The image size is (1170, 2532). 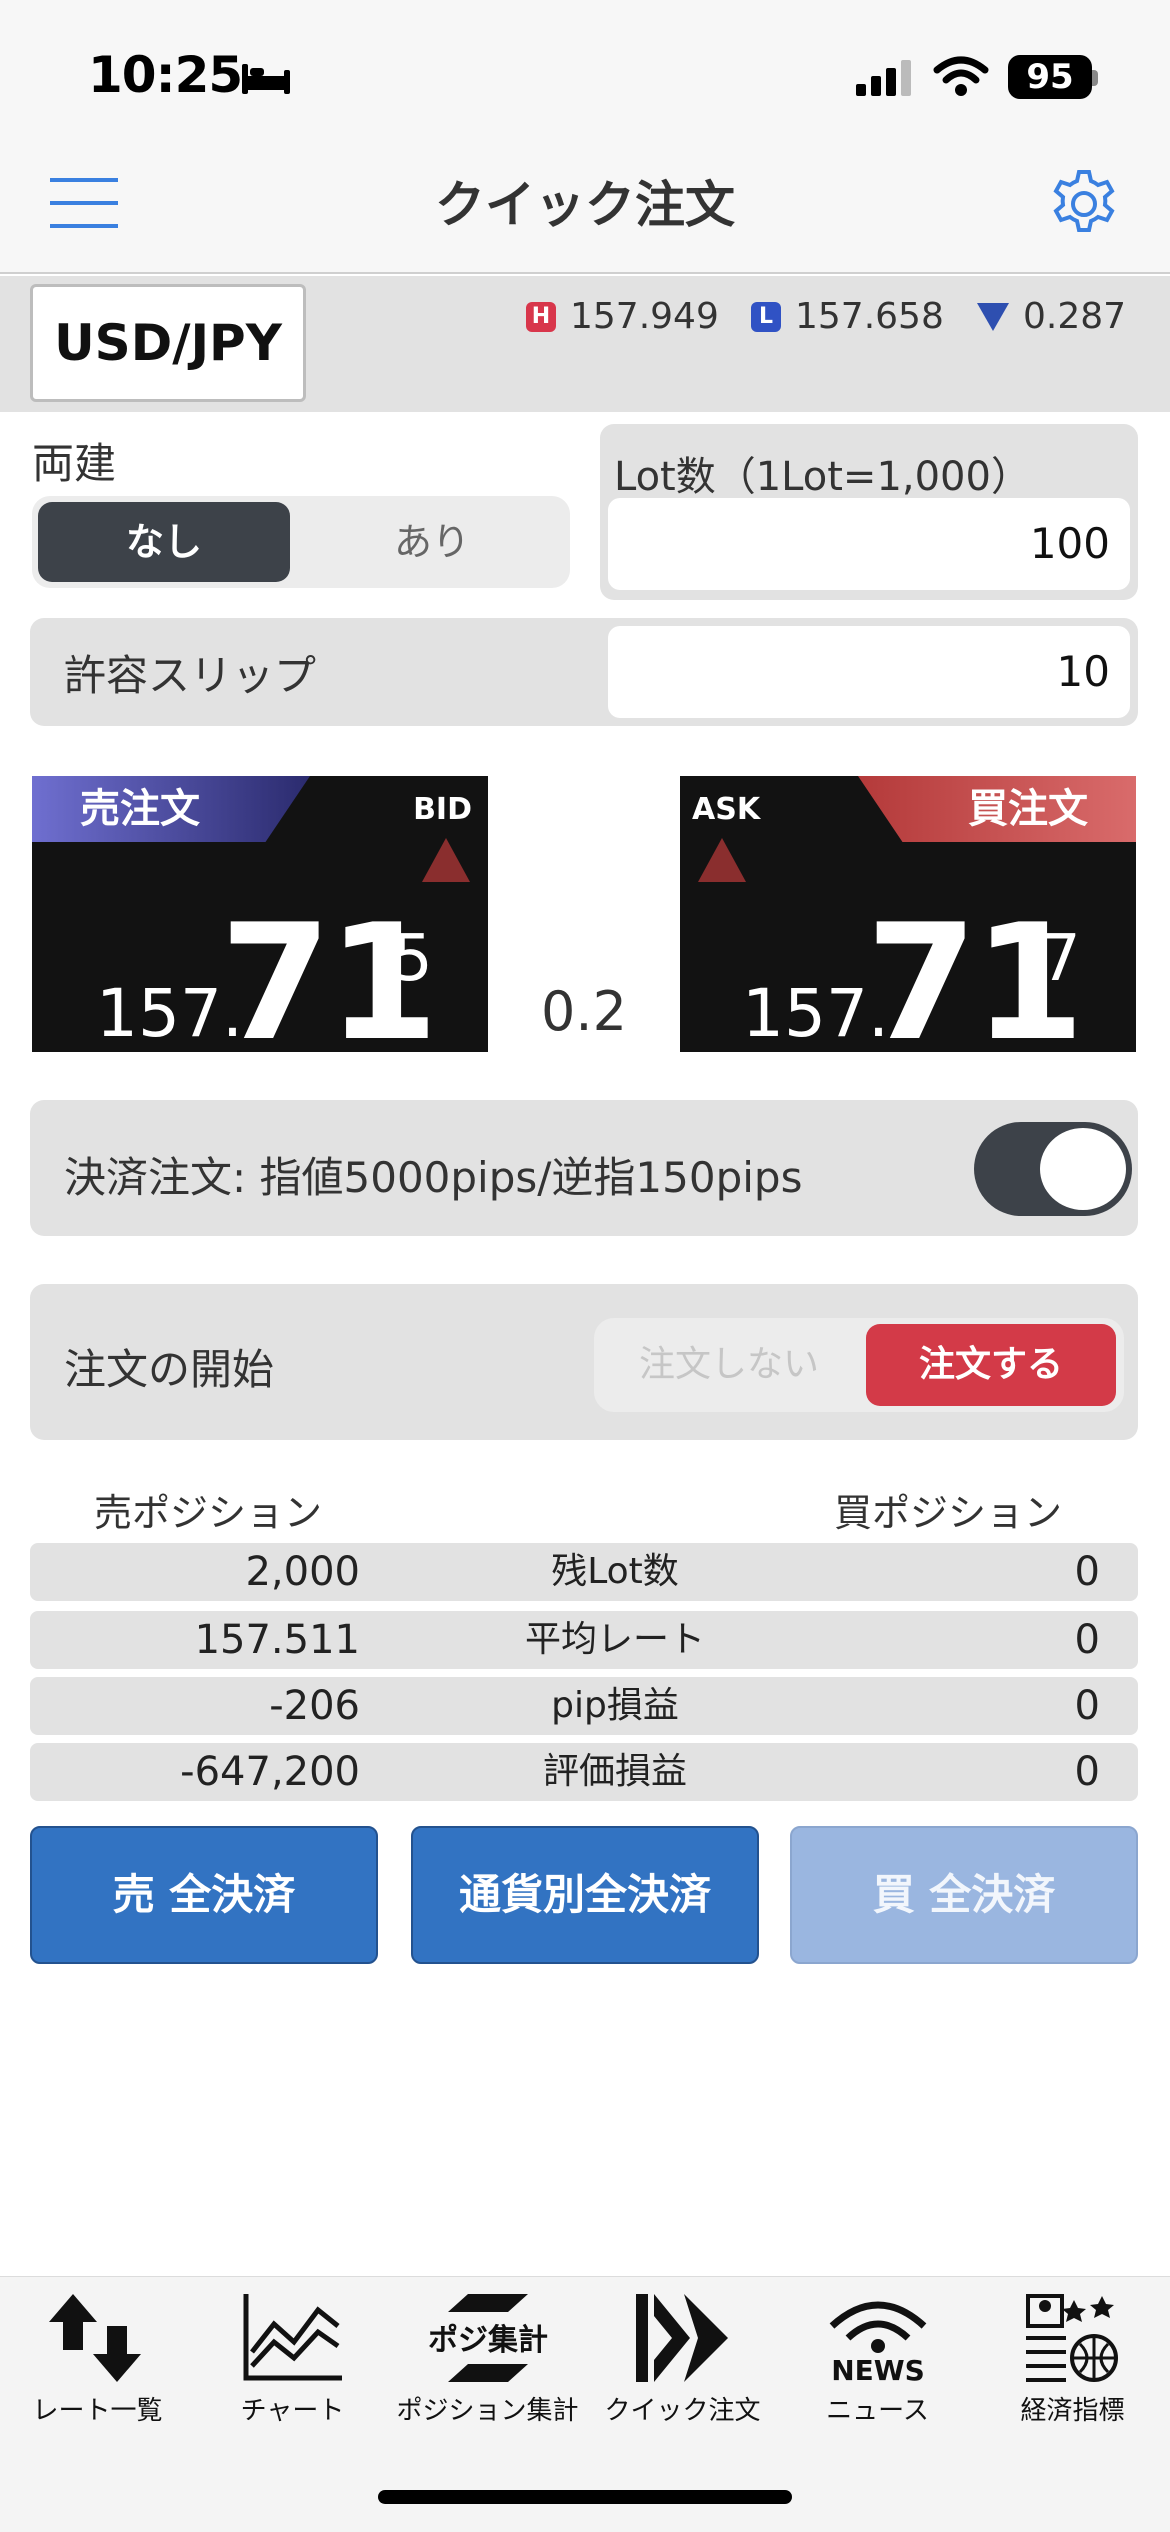 I want to click on tab-position-summary: ポジ集計 ポジション集計, so click(x=487, y=2365).